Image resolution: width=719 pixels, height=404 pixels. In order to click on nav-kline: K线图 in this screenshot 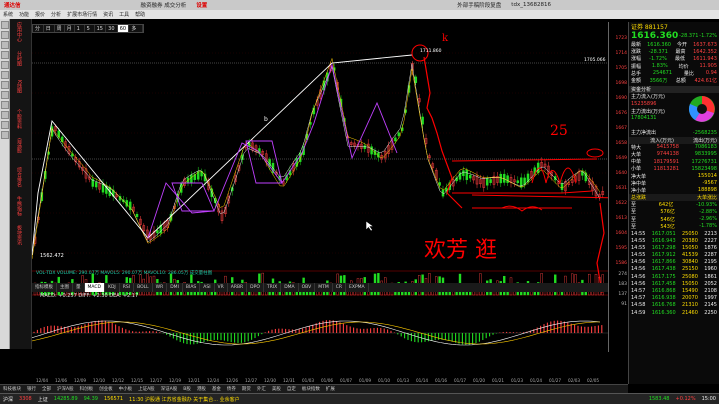, I will do `click(19, 93)`.